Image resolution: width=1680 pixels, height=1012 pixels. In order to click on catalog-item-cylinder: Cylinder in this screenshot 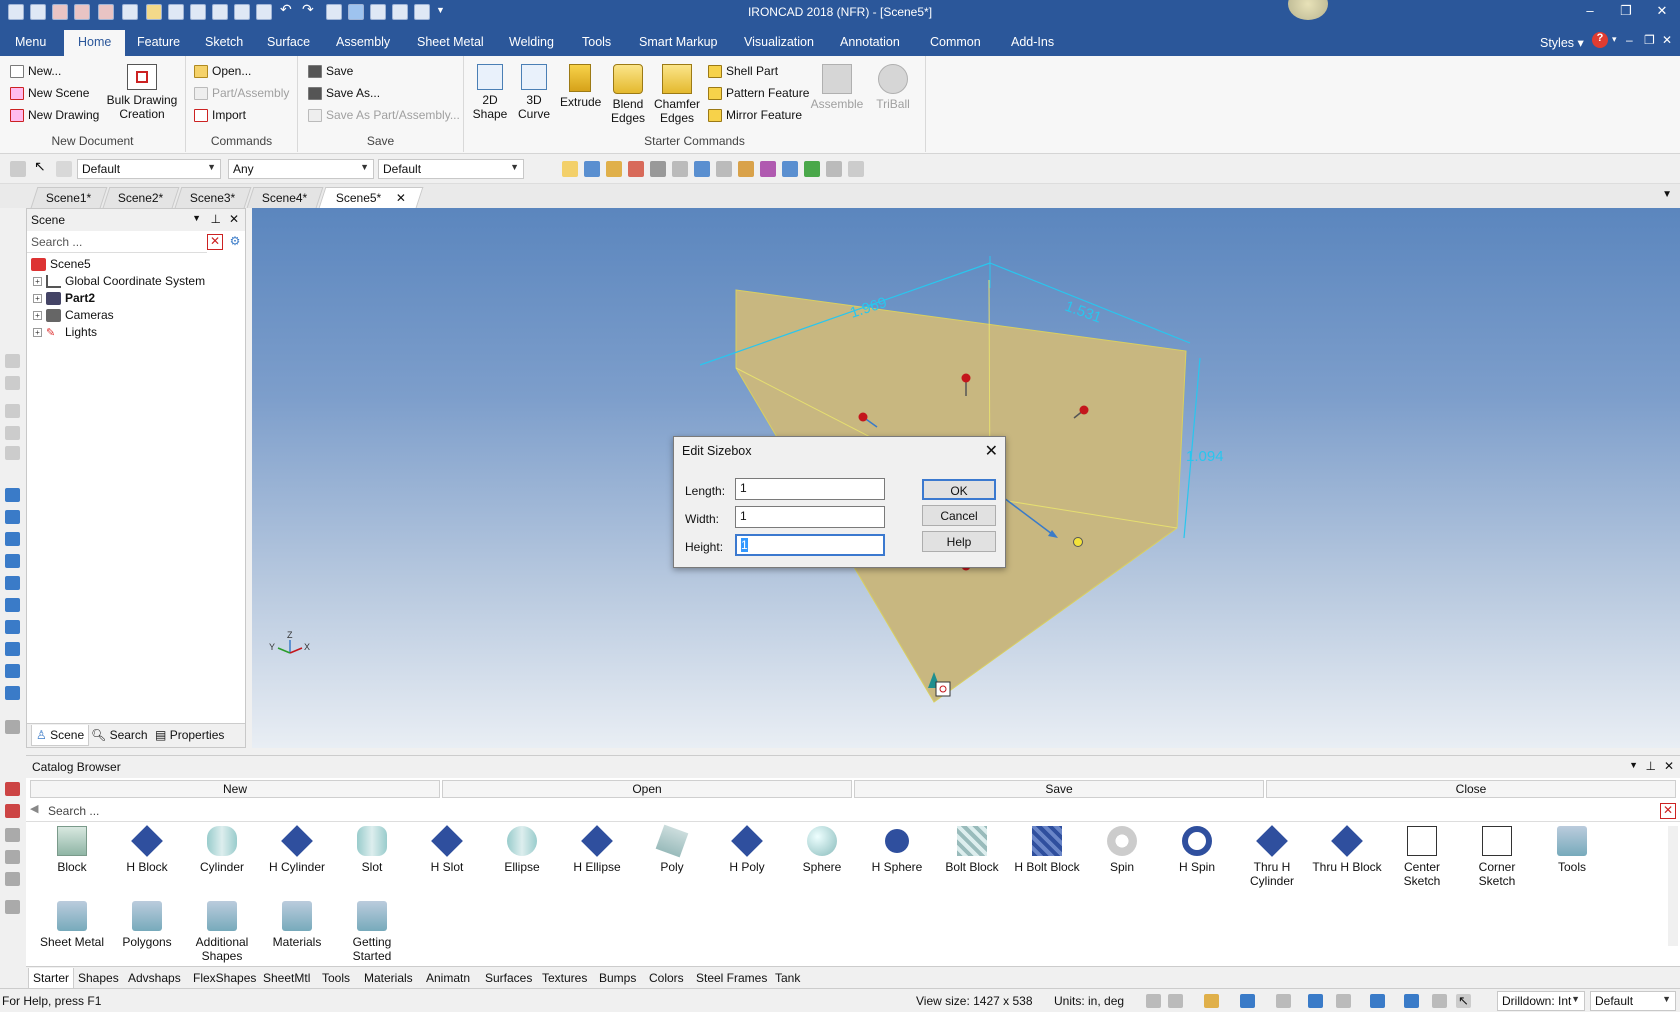, I will do `click(222, 850)`.